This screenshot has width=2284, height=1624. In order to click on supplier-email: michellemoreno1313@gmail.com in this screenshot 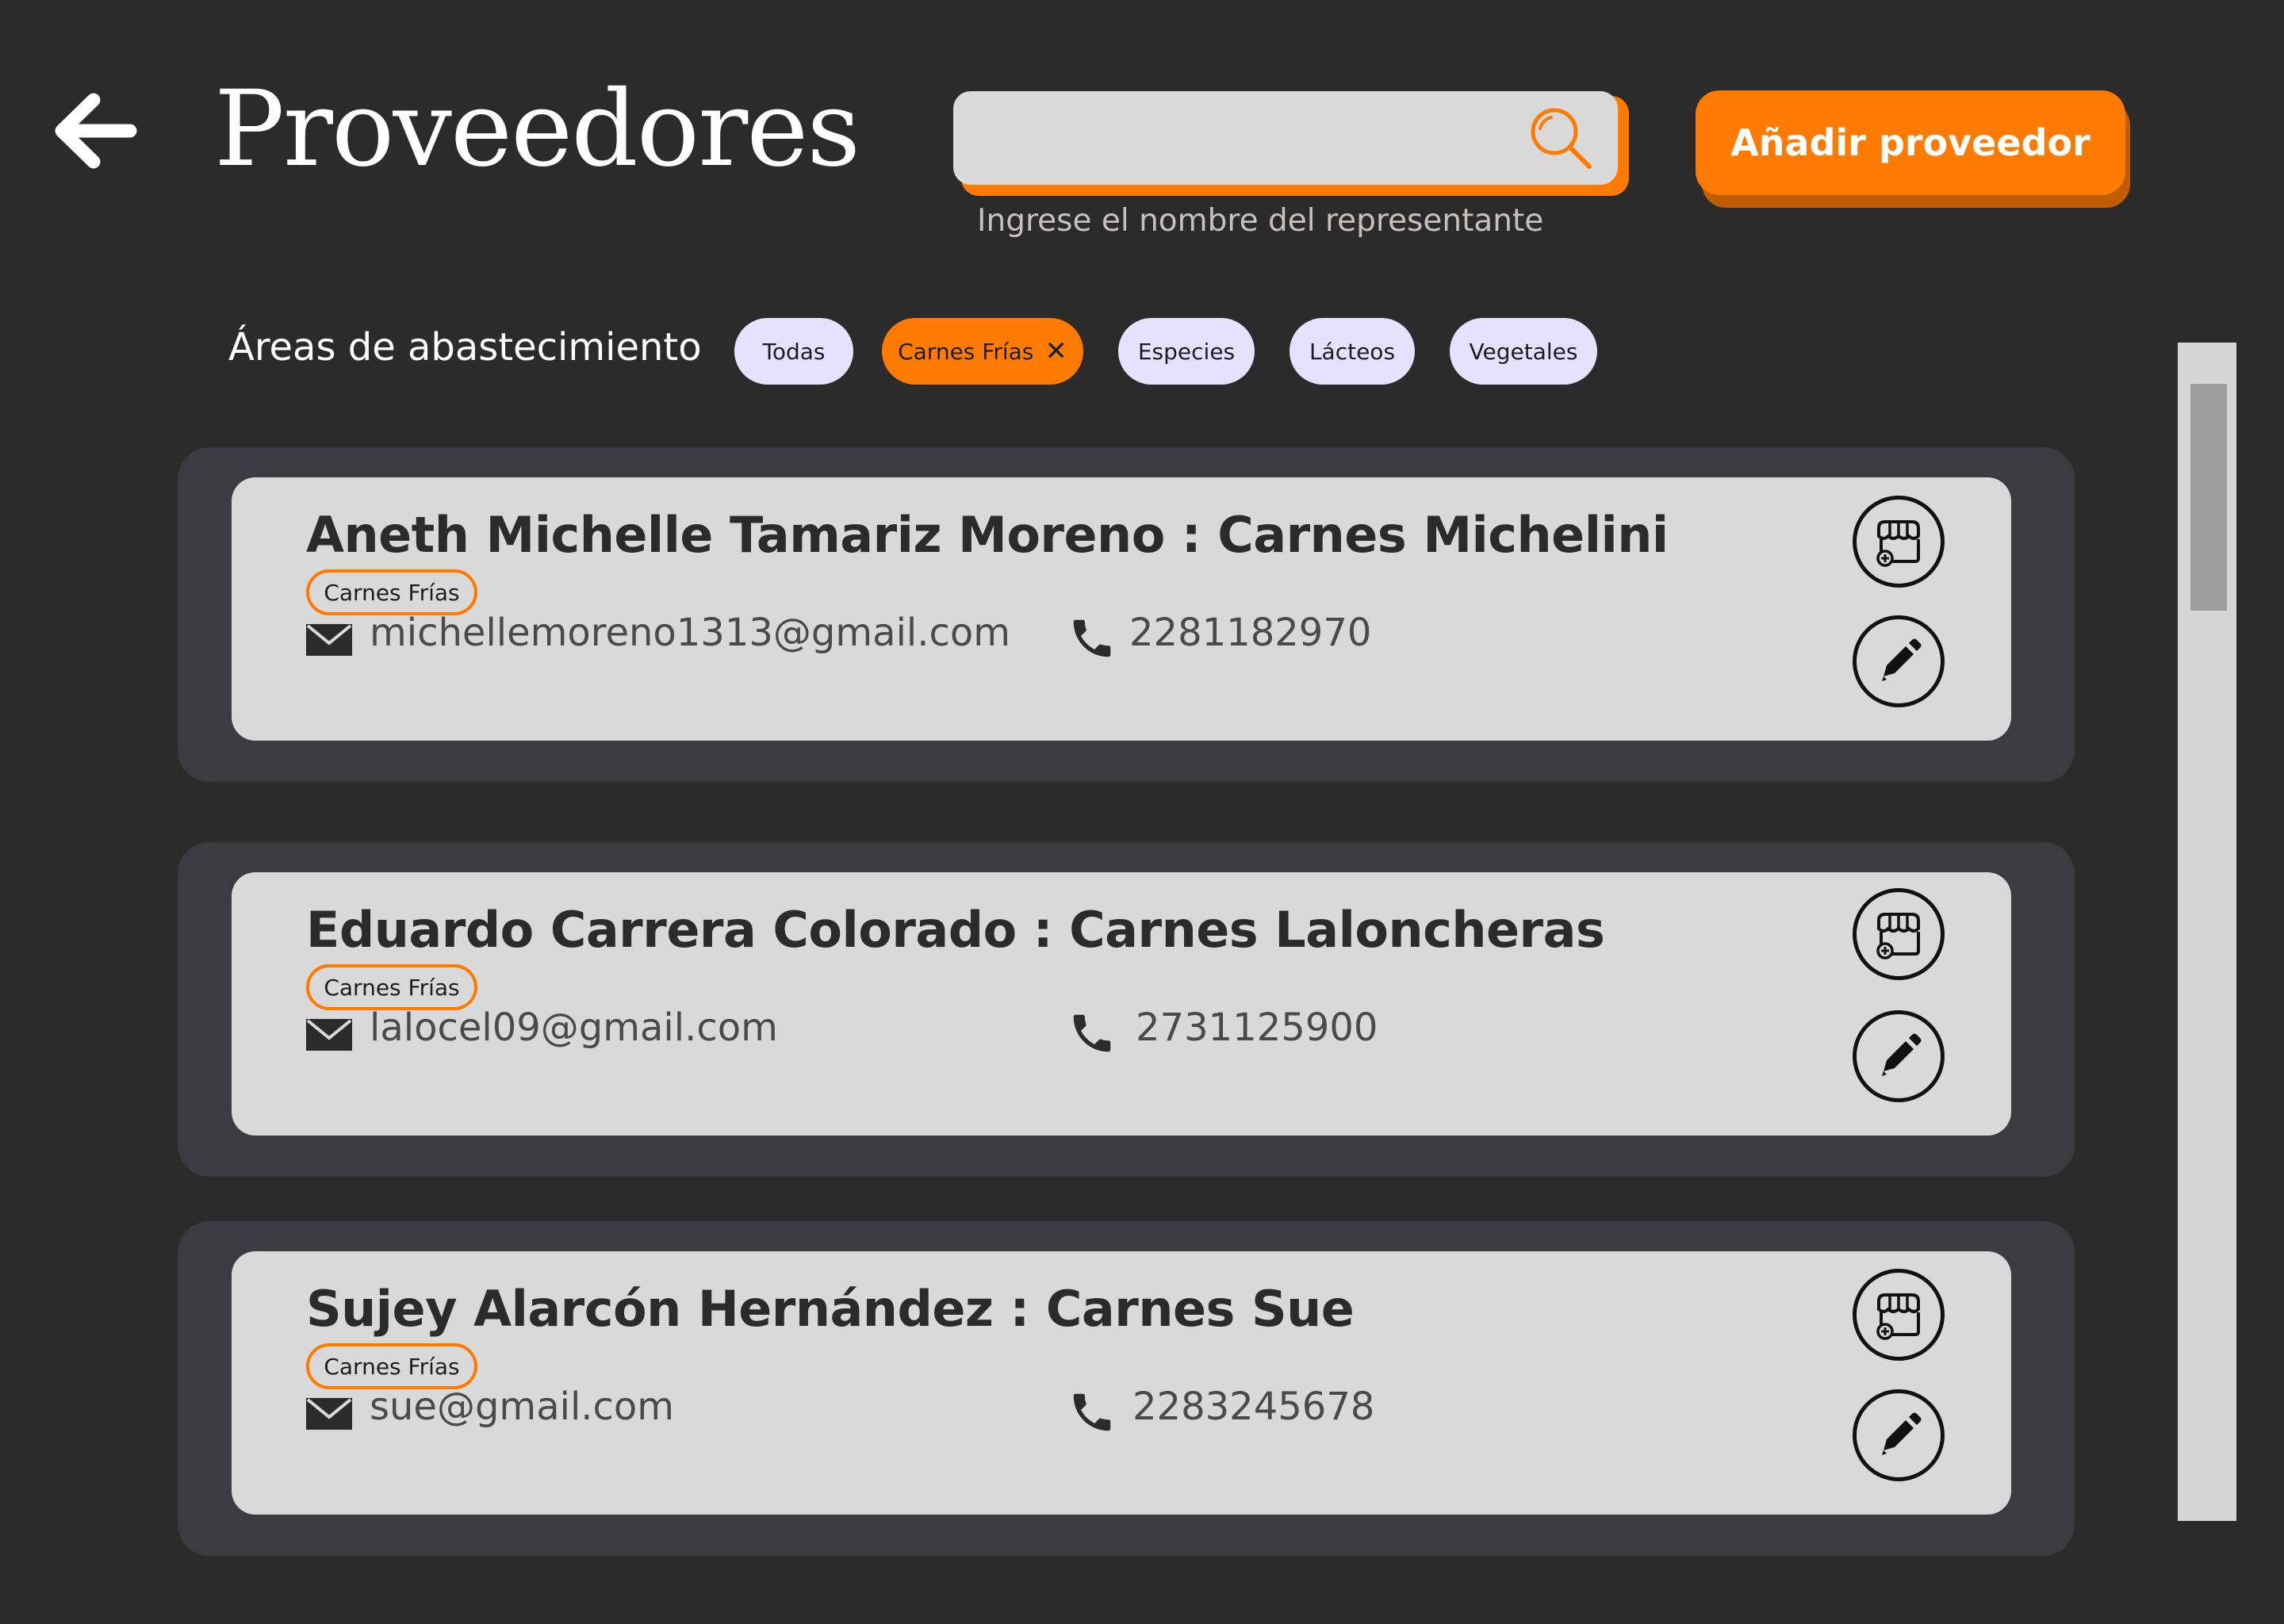, I will do `click(690, 633)`.